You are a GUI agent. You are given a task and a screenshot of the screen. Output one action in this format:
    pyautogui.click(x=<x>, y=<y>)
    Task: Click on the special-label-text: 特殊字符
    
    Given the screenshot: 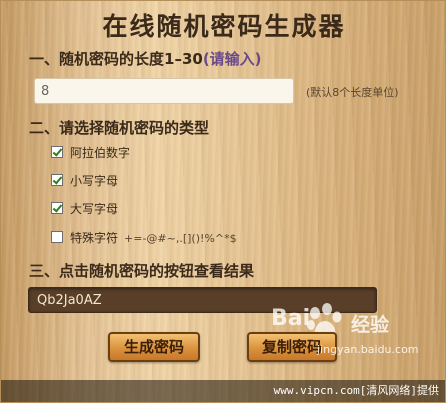 What is the action you would take?
    pyautogui.click(x=94, y=237)
    